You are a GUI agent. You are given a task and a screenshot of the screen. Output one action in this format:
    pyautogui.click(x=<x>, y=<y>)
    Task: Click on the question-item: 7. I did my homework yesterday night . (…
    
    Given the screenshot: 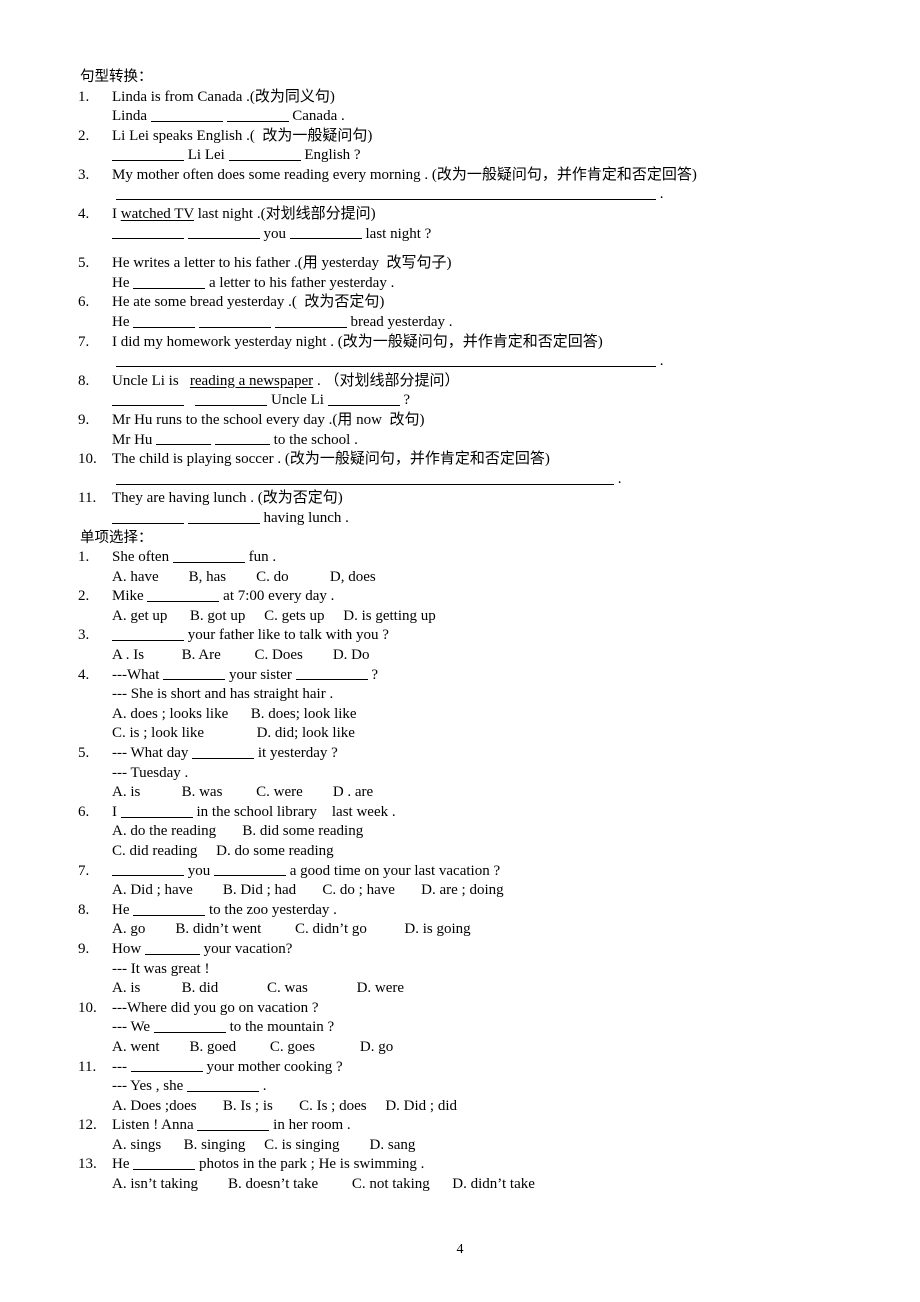 What is the action you would take?
    pyautogui.click(x=454, y=352)
    